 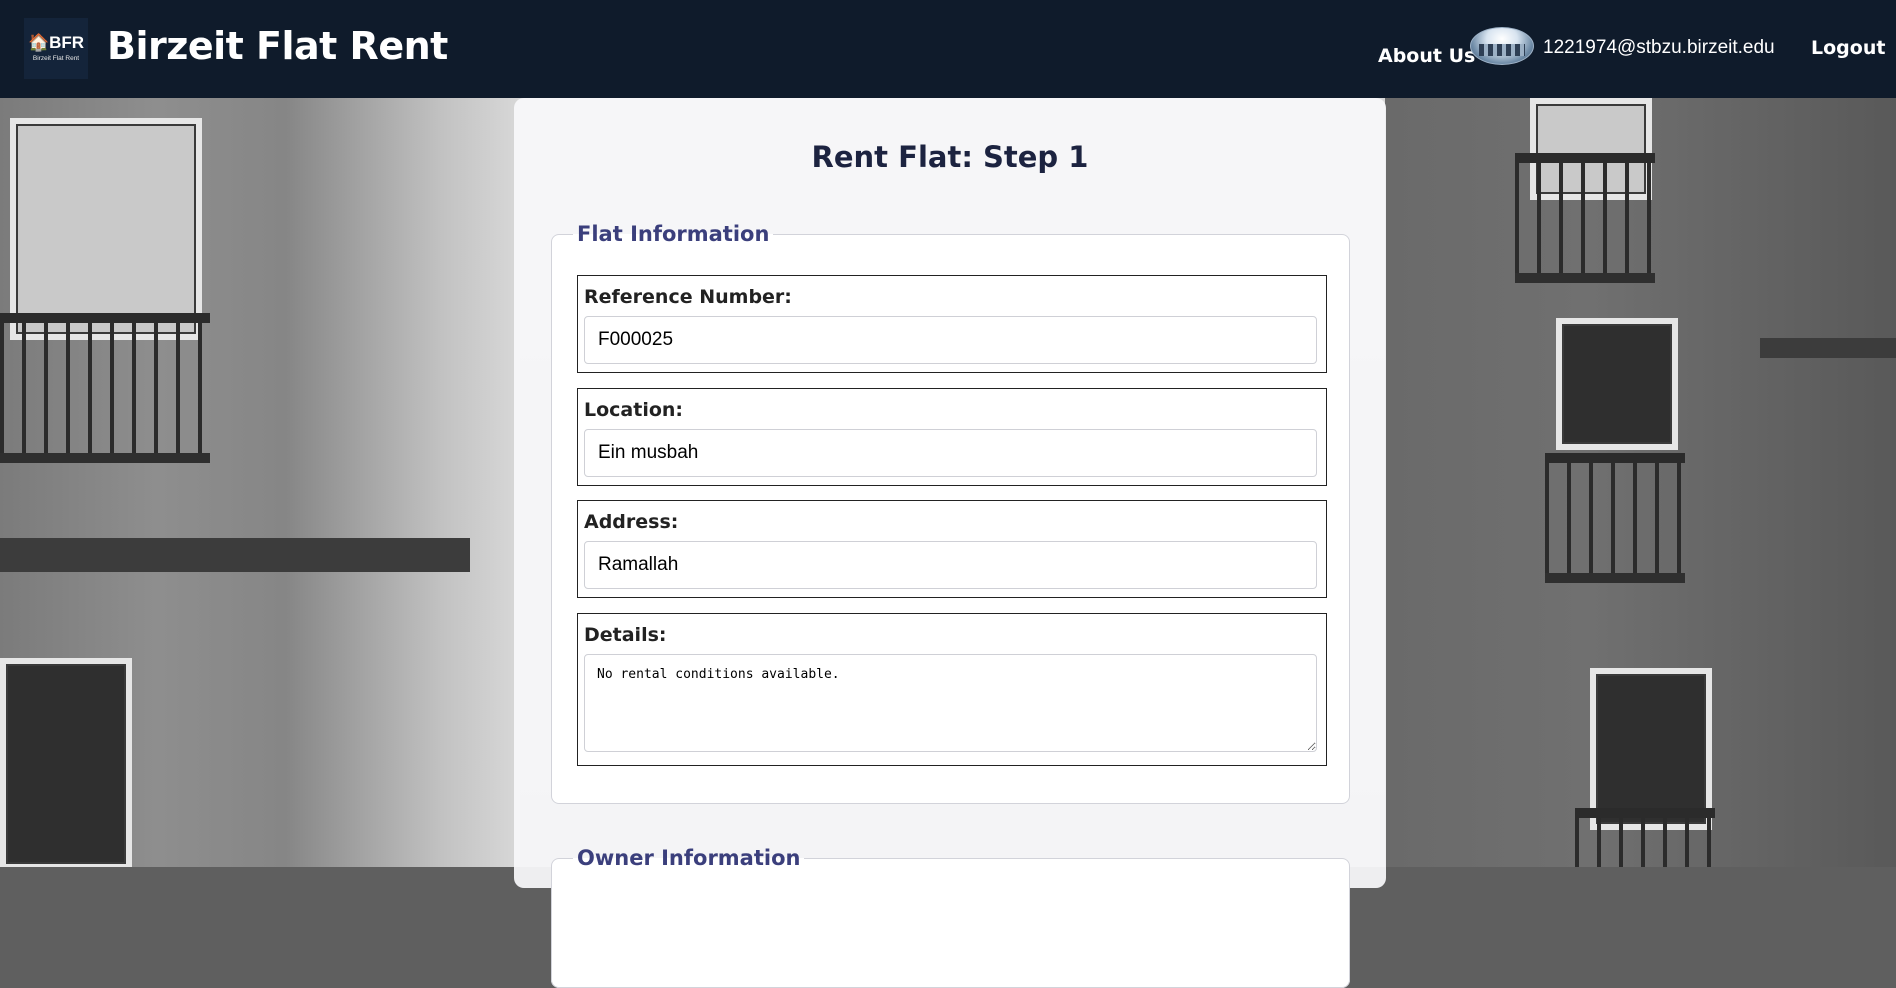 I want to click on address-input, so click(x=950, y=565).